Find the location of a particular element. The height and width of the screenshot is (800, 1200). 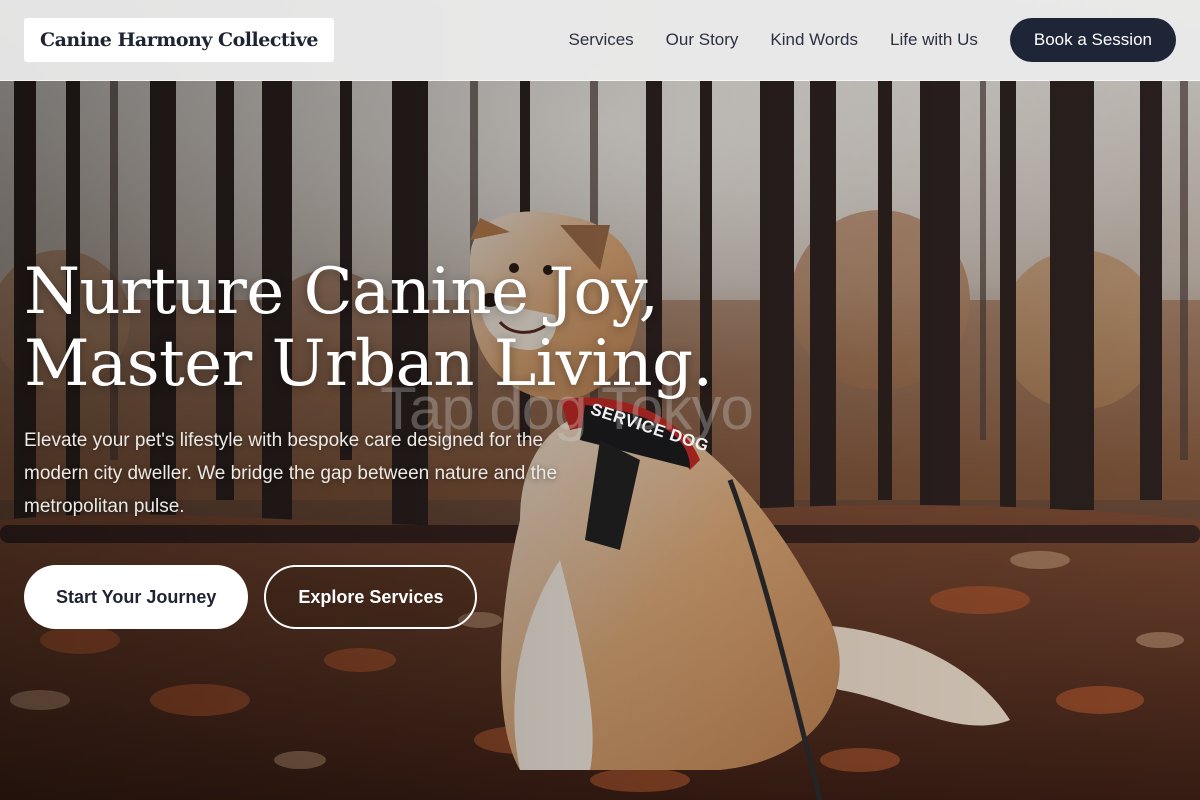

nav-link-our-story: Our Story is located at coordinates (702, 40).